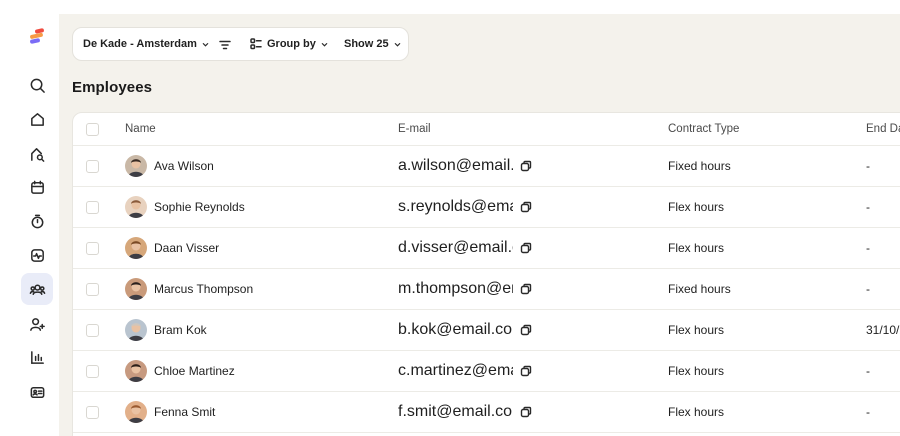 The width and height of the screenshot is (900, 436). I want to click on employee-email: m.thompson@email.co, so click(455, 288).